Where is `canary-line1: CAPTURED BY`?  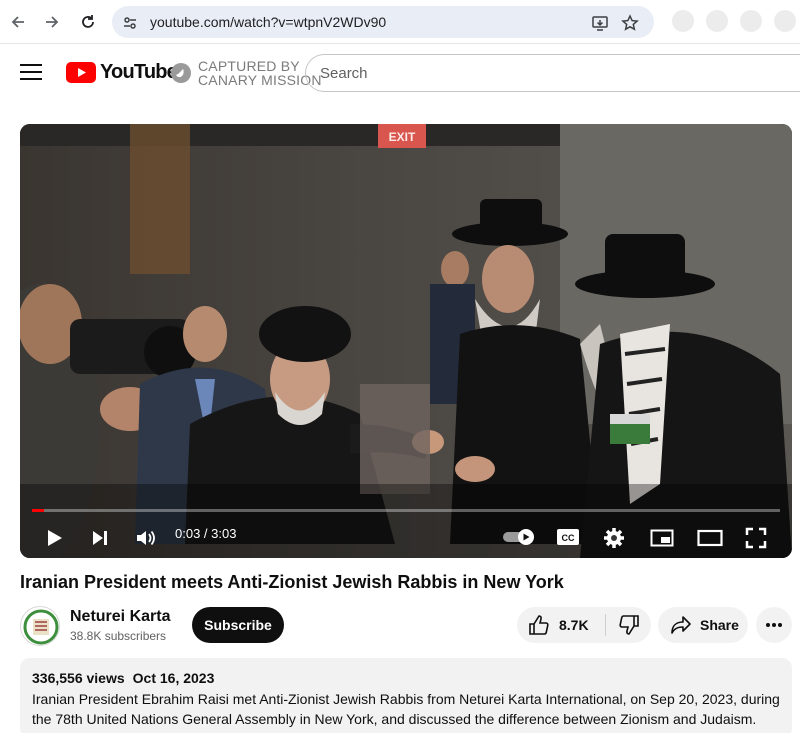
canary-line1: CAPTURED BY is located at coordinates (249, 66).